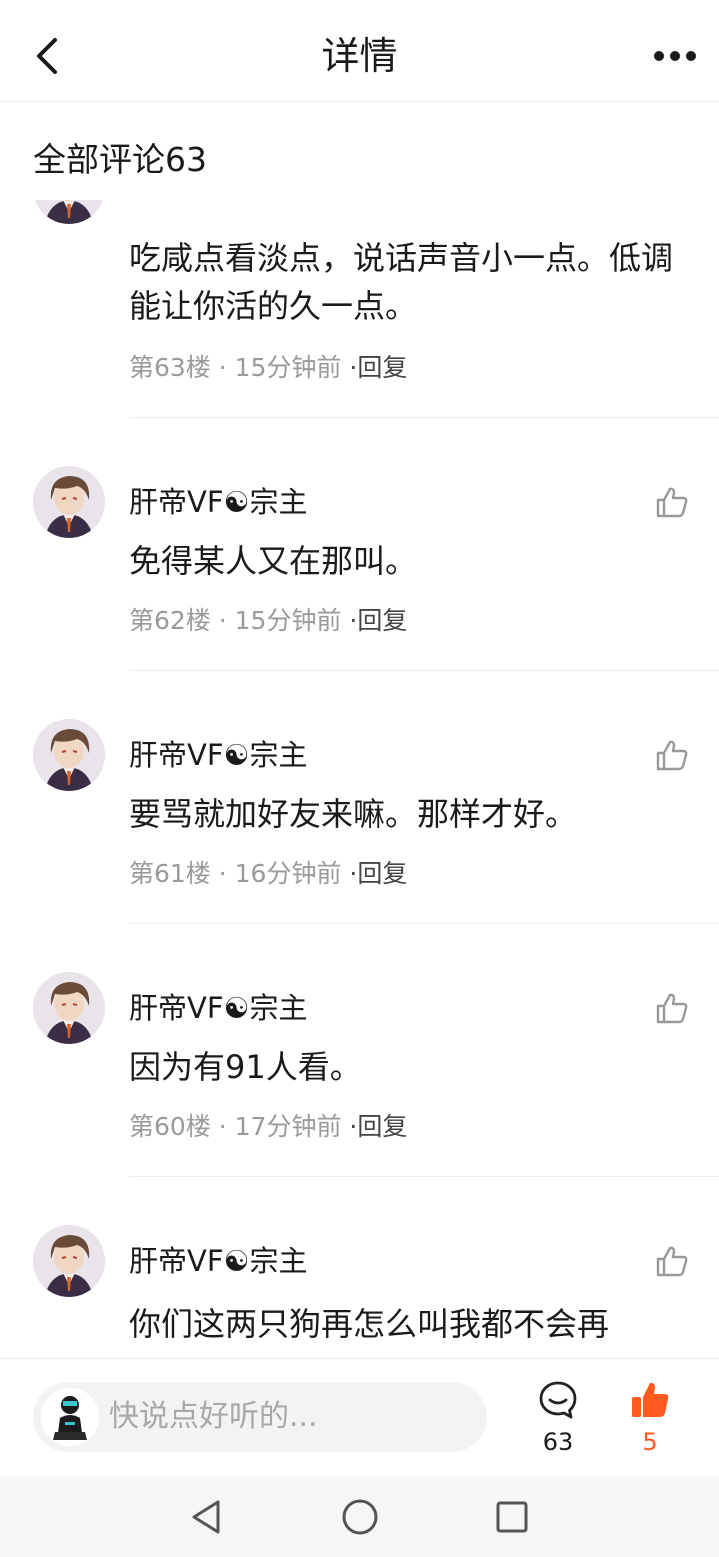 The height and width of the screenshot is (1557, 719). I want to click on chevron-left-icon, so click(47, 56).